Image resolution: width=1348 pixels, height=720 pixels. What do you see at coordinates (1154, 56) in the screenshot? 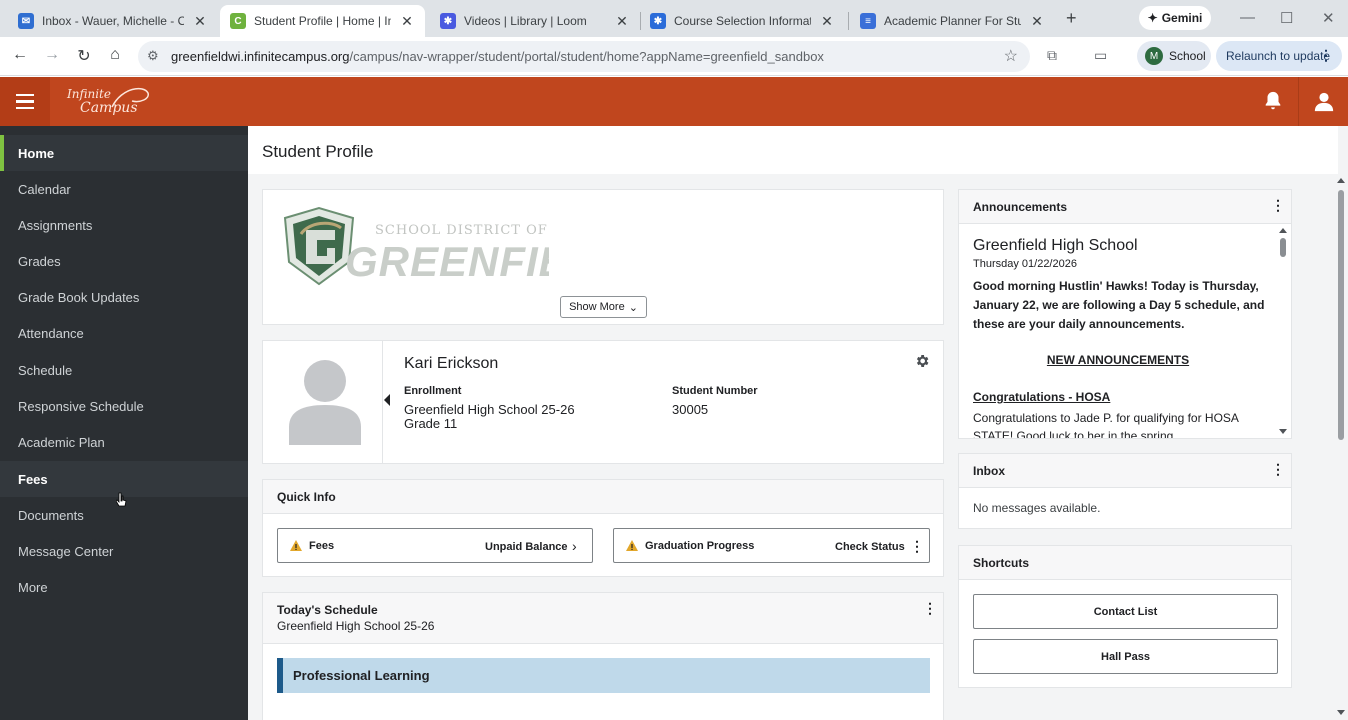
I see `profile-avatar: M` at bounding box center [1154, 56].